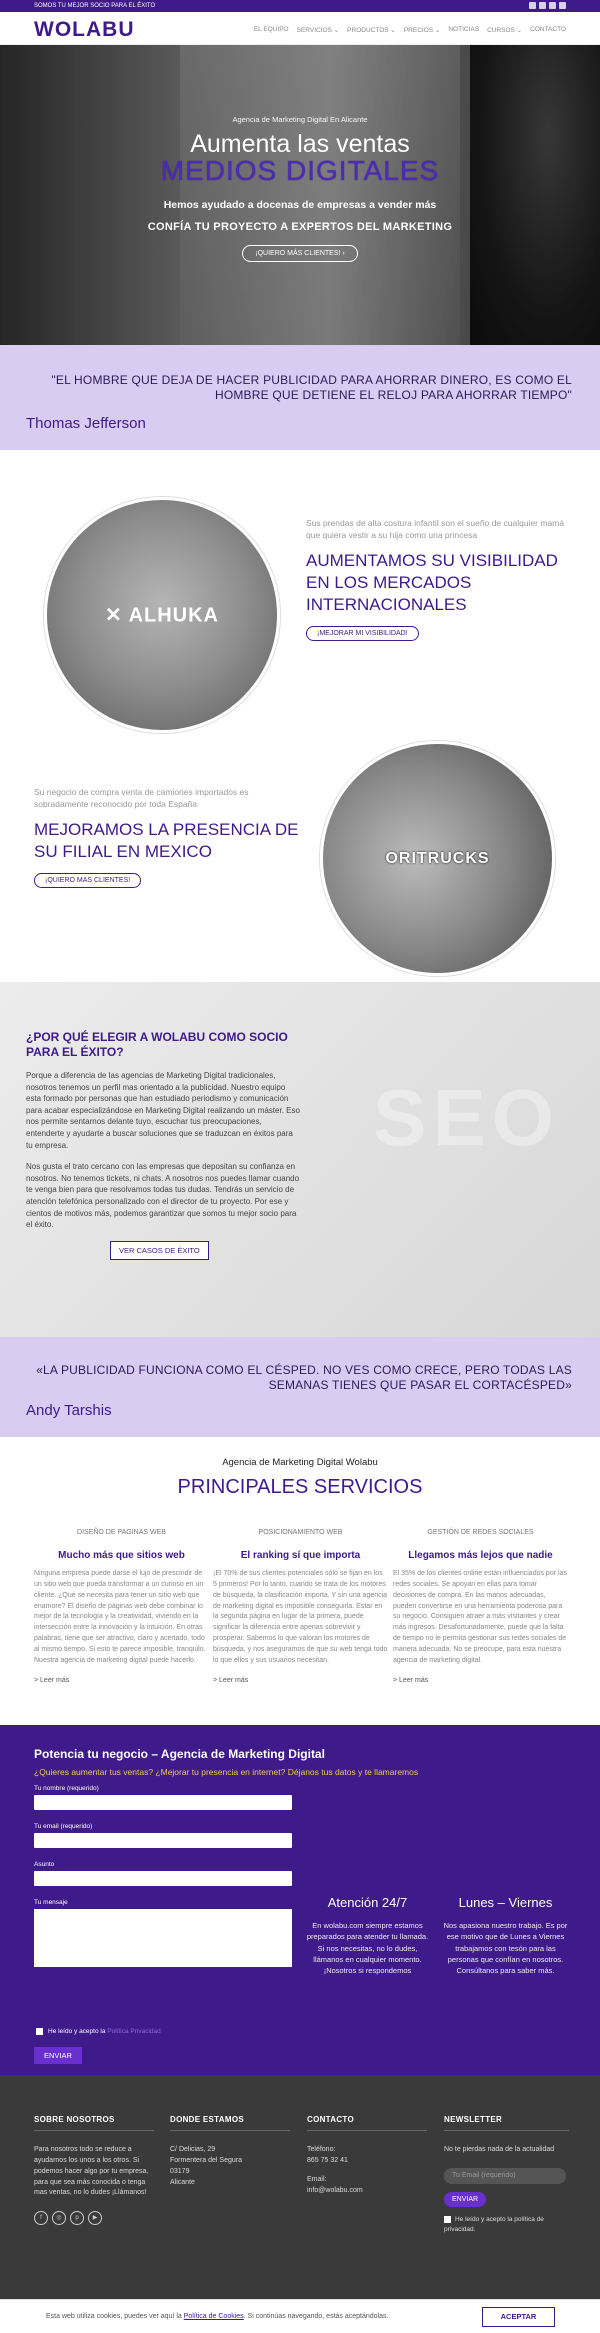 The width and height of the screenshot is (600, 2333). What do you see at coordinates (133, 2031) in the screenshot?
I see `privacy-link: Política Privacidad` at bounding box center [133, 2031].